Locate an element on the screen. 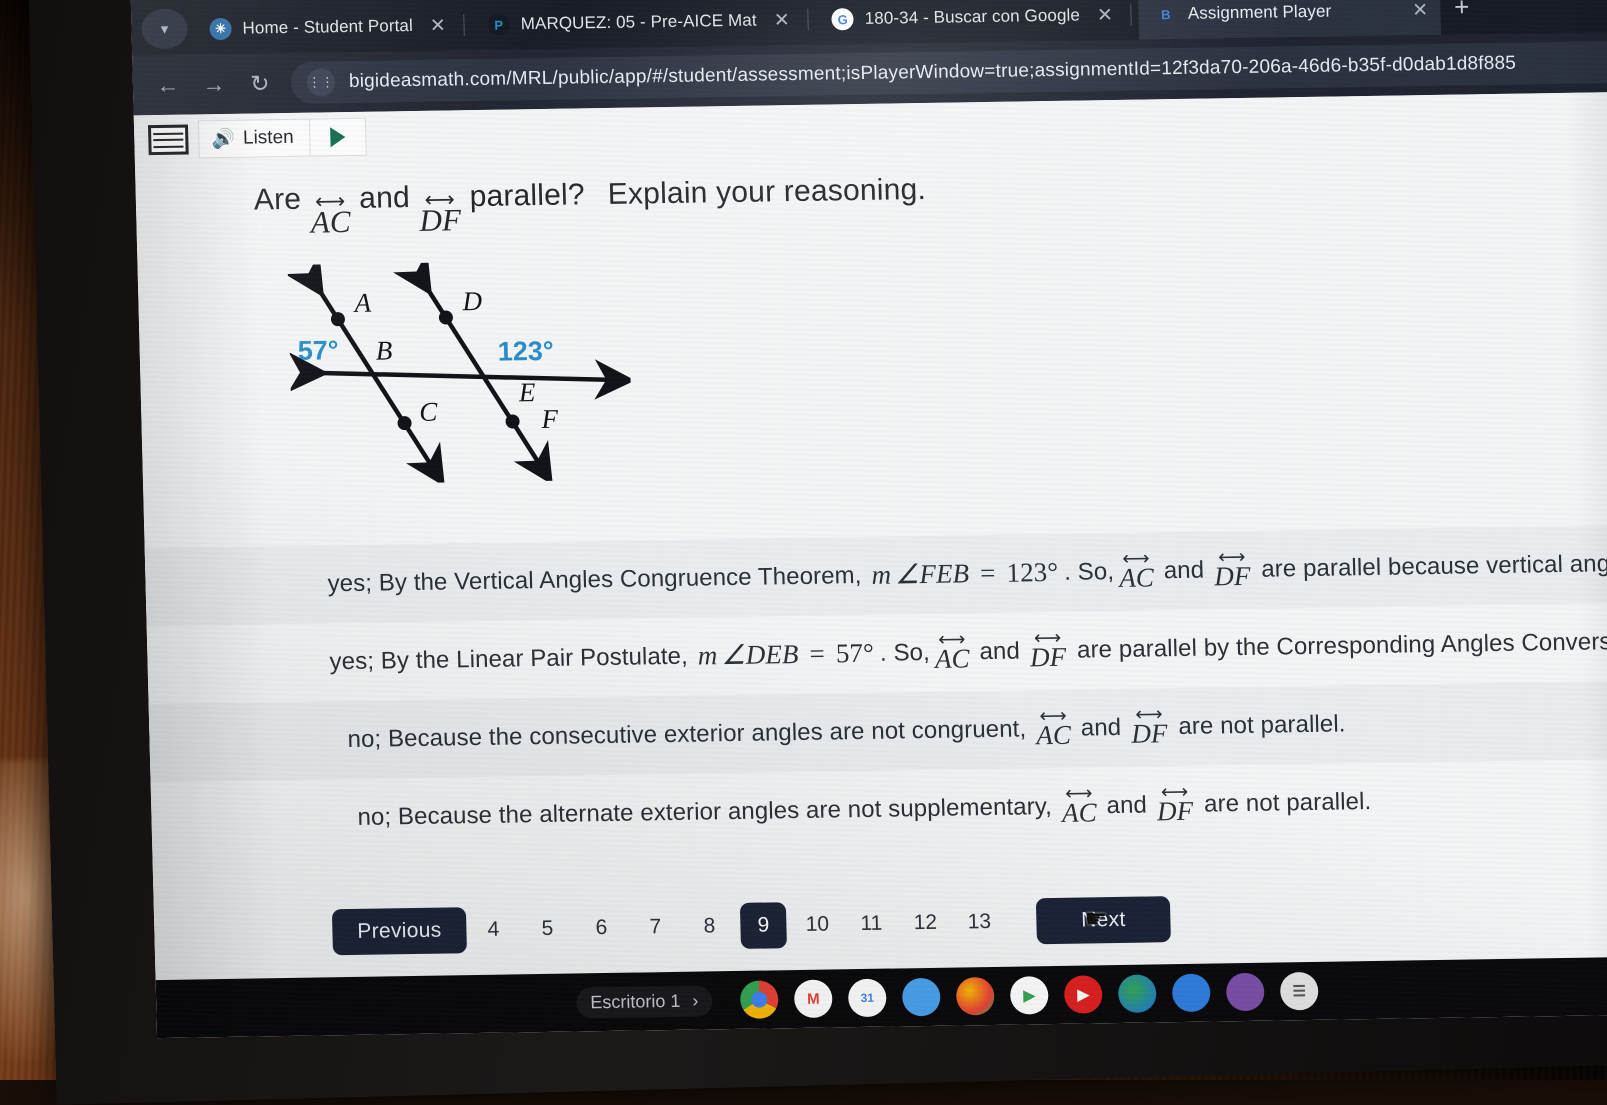 This screenshot has width=1607, height=1105. page-number-7: 7 is located at coordinates (655, 927).